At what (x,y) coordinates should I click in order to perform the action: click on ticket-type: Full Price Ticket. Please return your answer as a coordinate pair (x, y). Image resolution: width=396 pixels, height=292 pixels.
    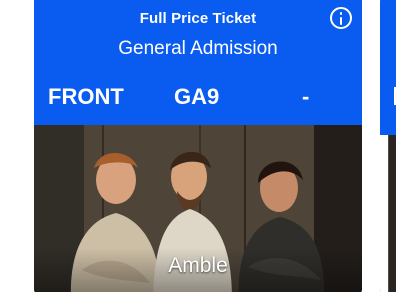
    Looking at the image, I should click on (198, 18).